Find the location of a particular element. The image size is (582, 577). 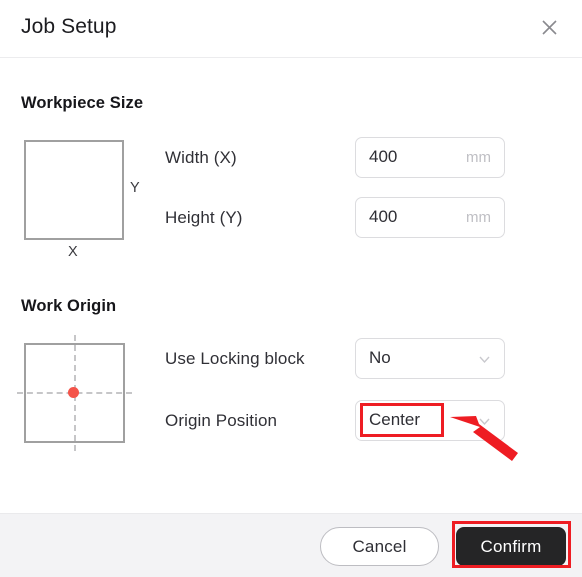

origin-position-label: Origin Position is located at coordinates (221, 420).